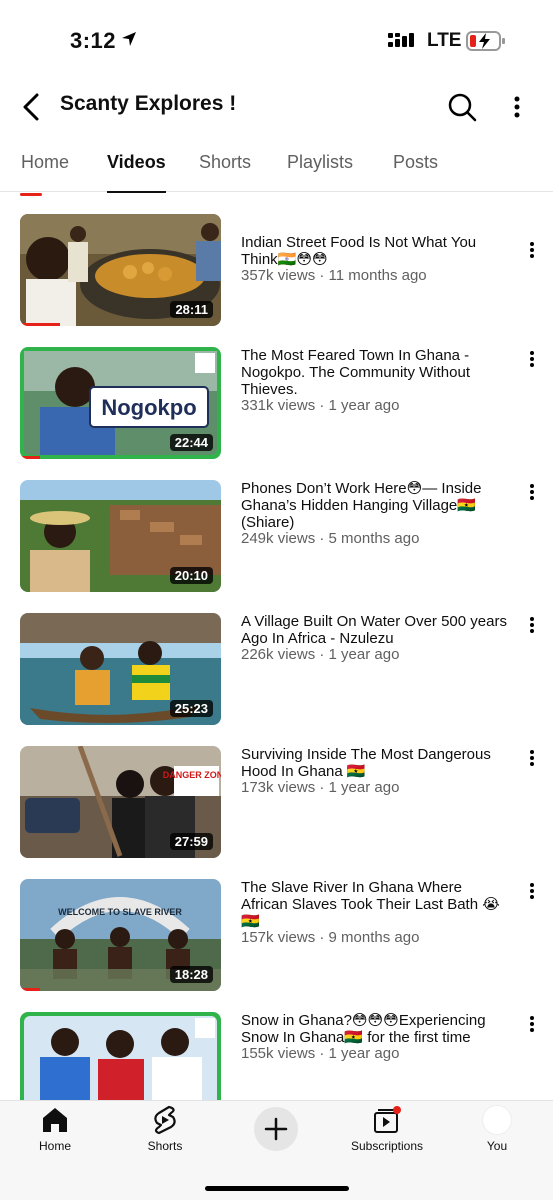 The image size is (553, 1200). What do you see at coordinates (120, 912) in the screenshot?
I see `thumbnail-text: WELCOME TO SLAVE RIVER` at bounding box center [120, 912].